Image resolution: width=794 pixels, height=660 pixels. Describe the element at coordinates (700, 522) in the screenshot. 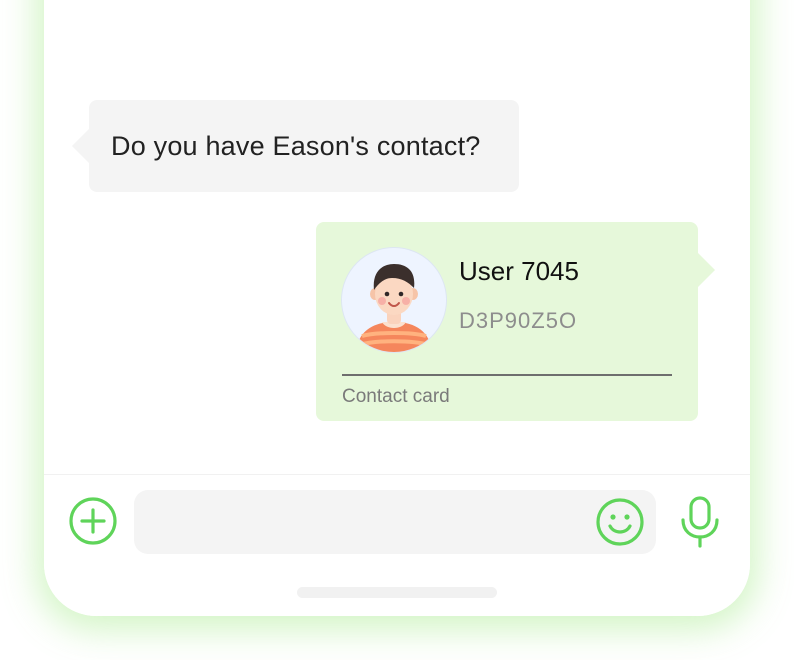

I see `microphone-icon` at that location.